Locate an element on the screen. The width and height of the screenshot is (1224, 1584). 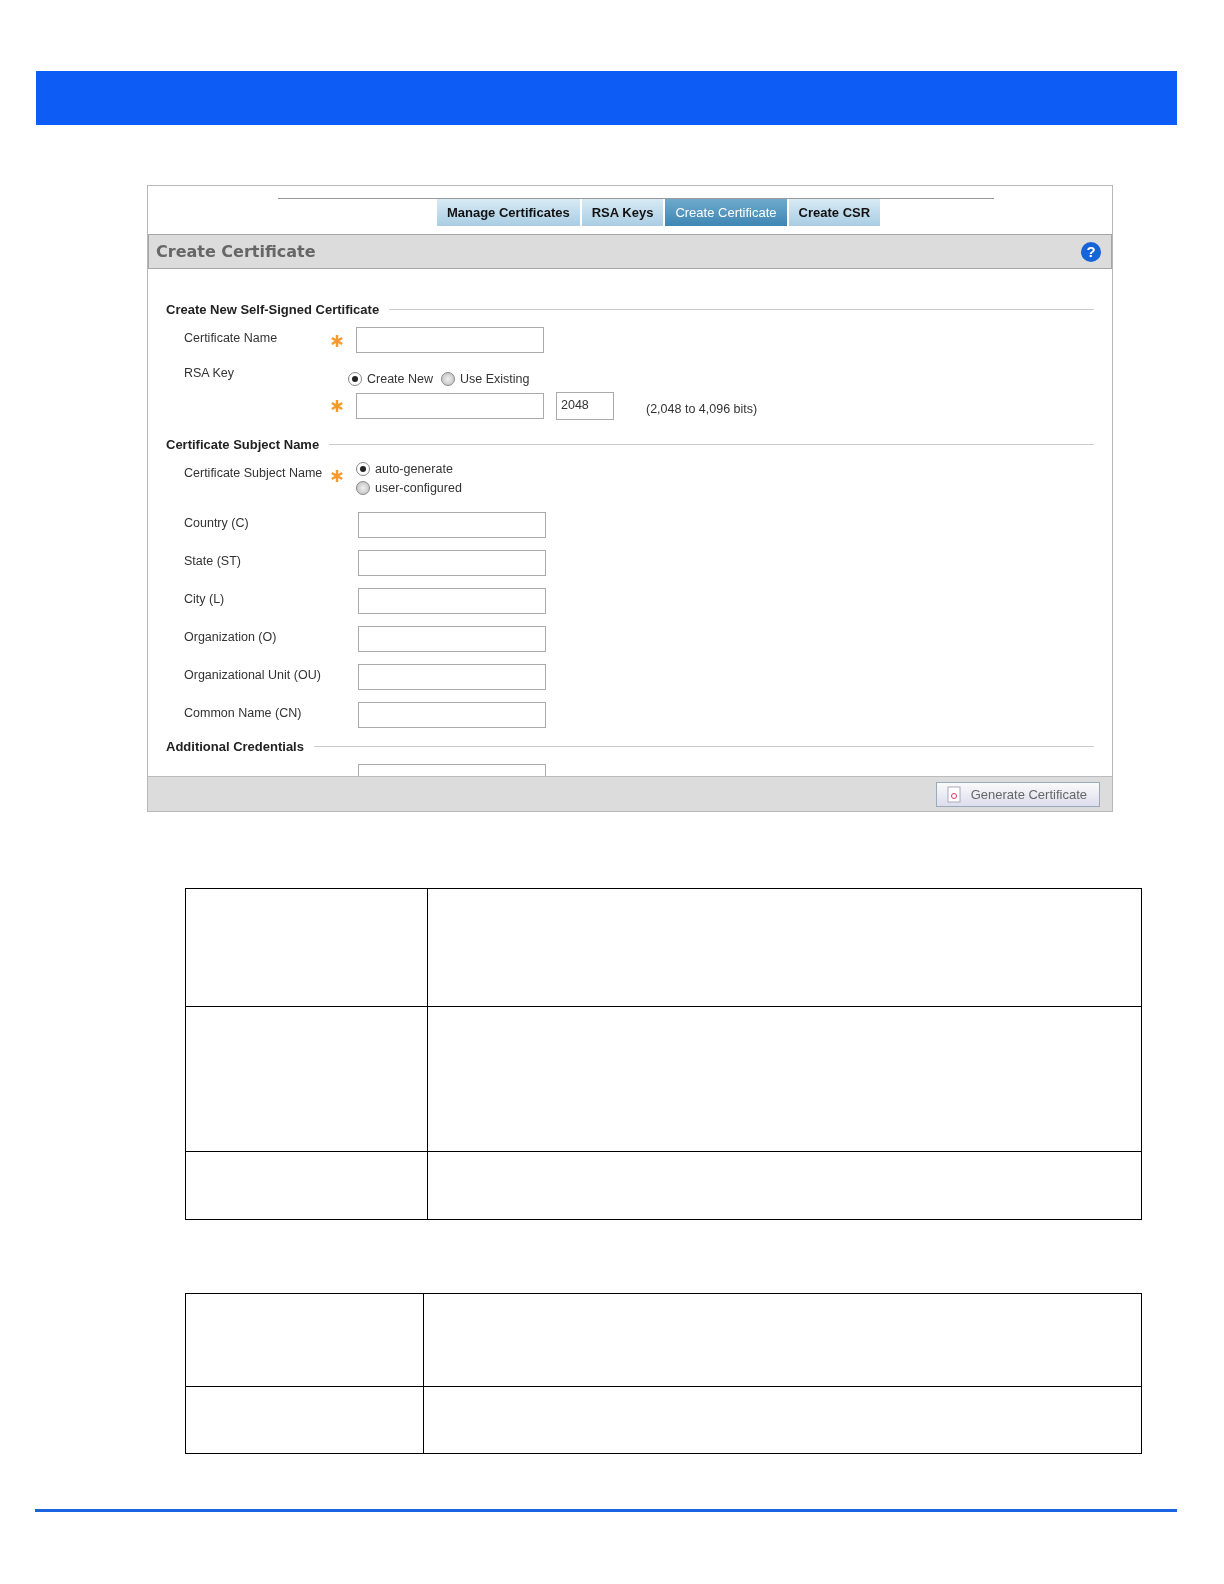
radio-option: Create New is located at coordinates (390, 379).